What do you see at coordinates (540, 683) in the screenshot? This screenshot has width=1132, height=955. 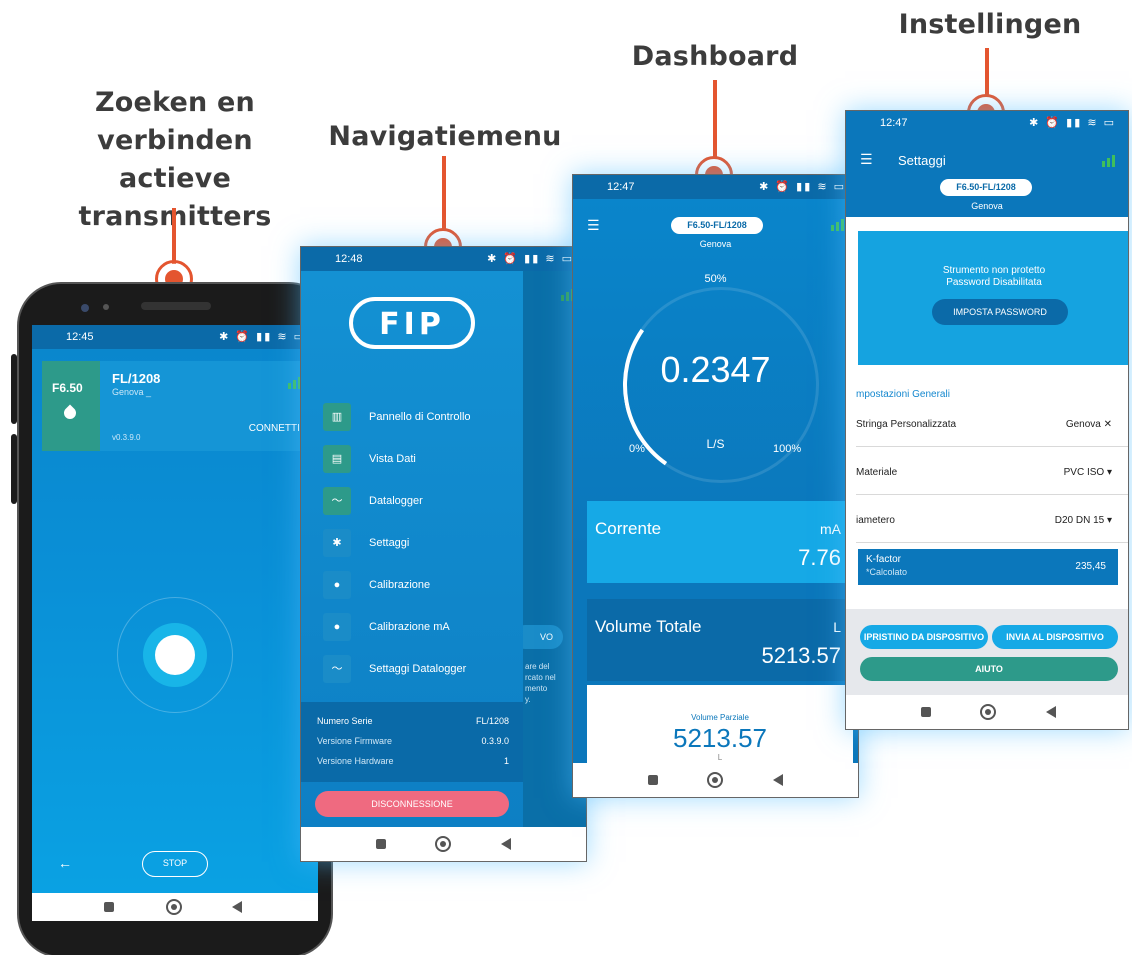 I see `background-text: are del rcato nel mento y.` at bounding box center [540, 683].